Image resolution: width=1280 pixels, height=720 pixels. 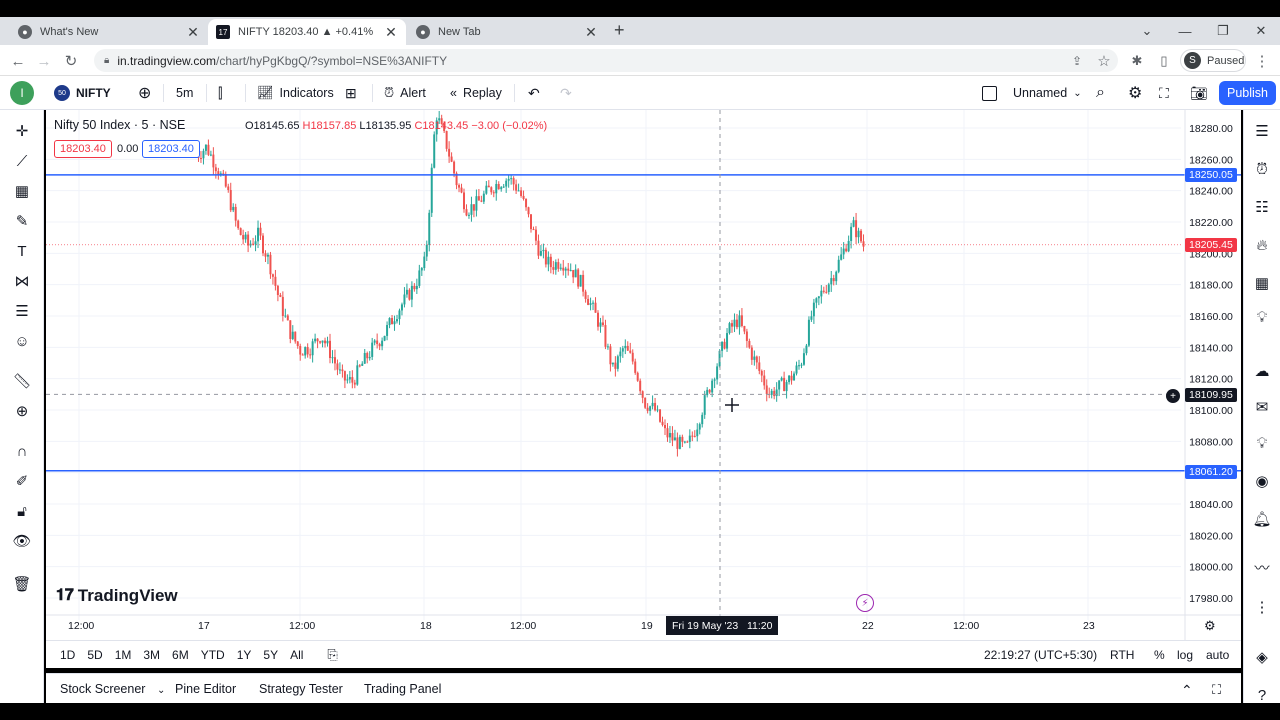 What do you see at coordinates (1262, 607) in the screenshot?
I see `order-panel-icon: ⋮` at bounding box center [1262, 607].